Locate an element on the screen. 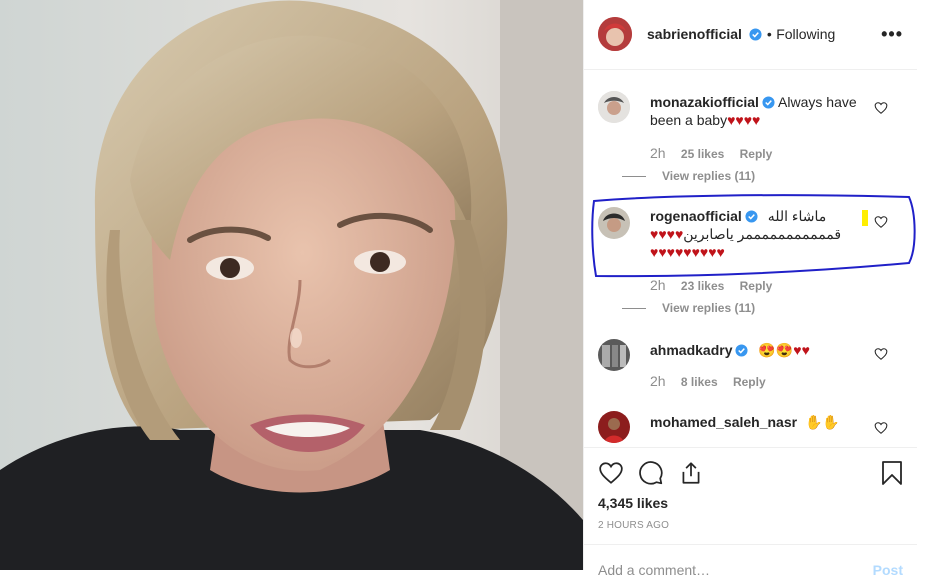 The image size is (925, 578). comment-item: ahmadkadry 😍😍♥♥ 2h 8 likes Reply is located at coordinates (753, 368).